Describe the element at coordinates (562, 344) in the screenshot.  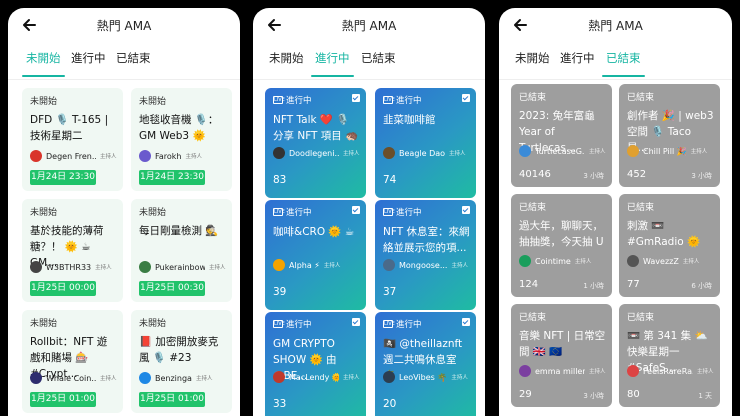
I see `card-title: 音樂 NFT | 日常空間 🇬🇧 🇪🇺` at that location.